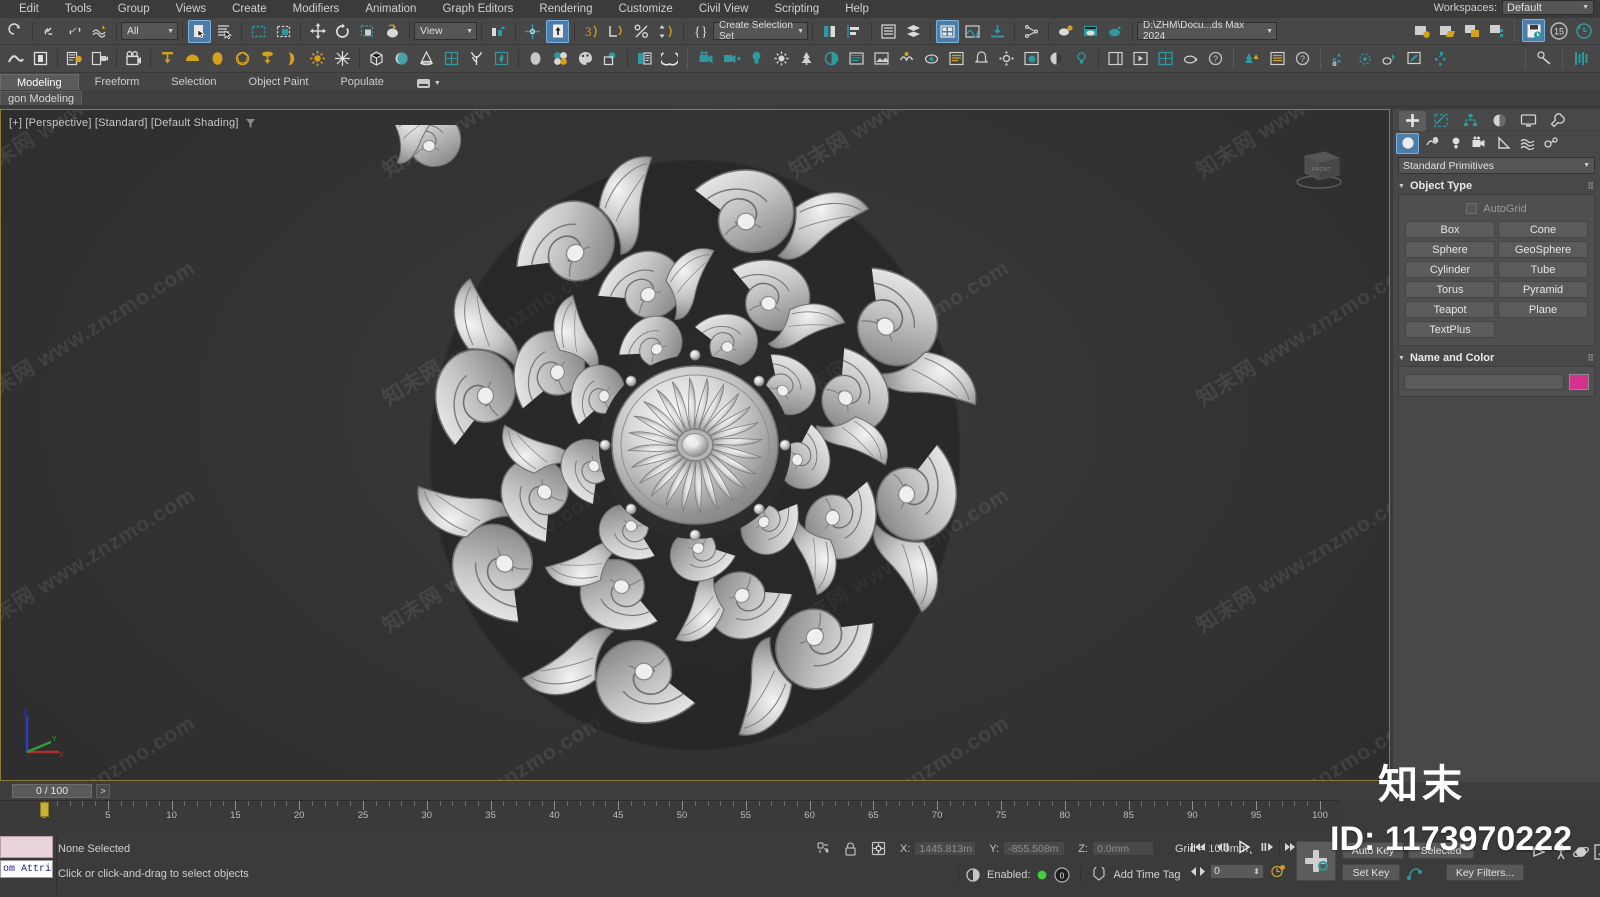 This screenshot has height=897, width=1600. Describe the element at coordinates (390, 9) in the screenshot. I see `menu-item-animation: Animation` at that location.